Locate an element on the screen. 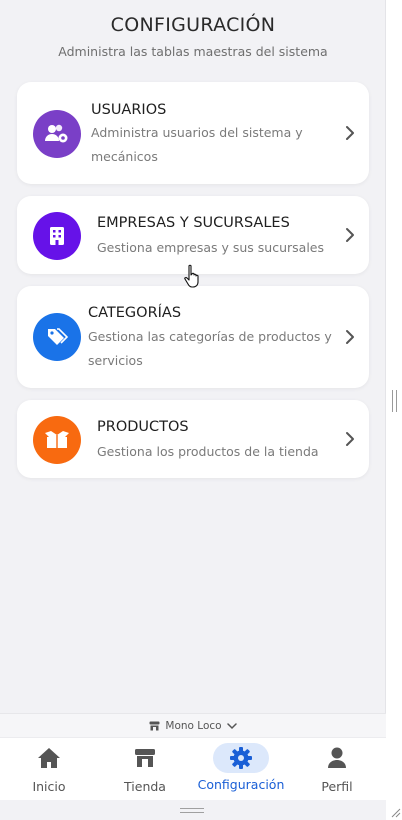 The width and height of the screenshot is (402, 820). nav-item-tienda: Tienda is located at coordinates (145, 770).